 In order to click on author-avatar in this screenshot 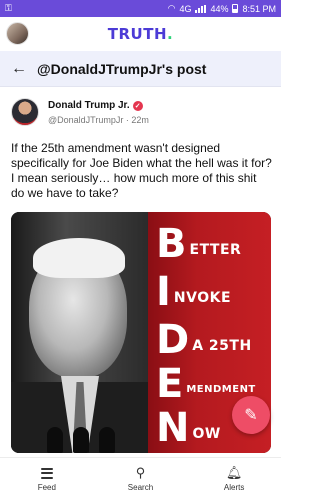, I will do `click(25, 112)`.